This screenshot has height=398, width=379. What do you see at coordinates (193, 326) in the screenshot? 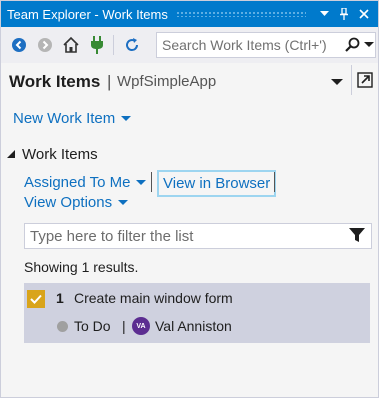
I see `work-item-assignee: Val Anniston` at bounding box center [193, 326].